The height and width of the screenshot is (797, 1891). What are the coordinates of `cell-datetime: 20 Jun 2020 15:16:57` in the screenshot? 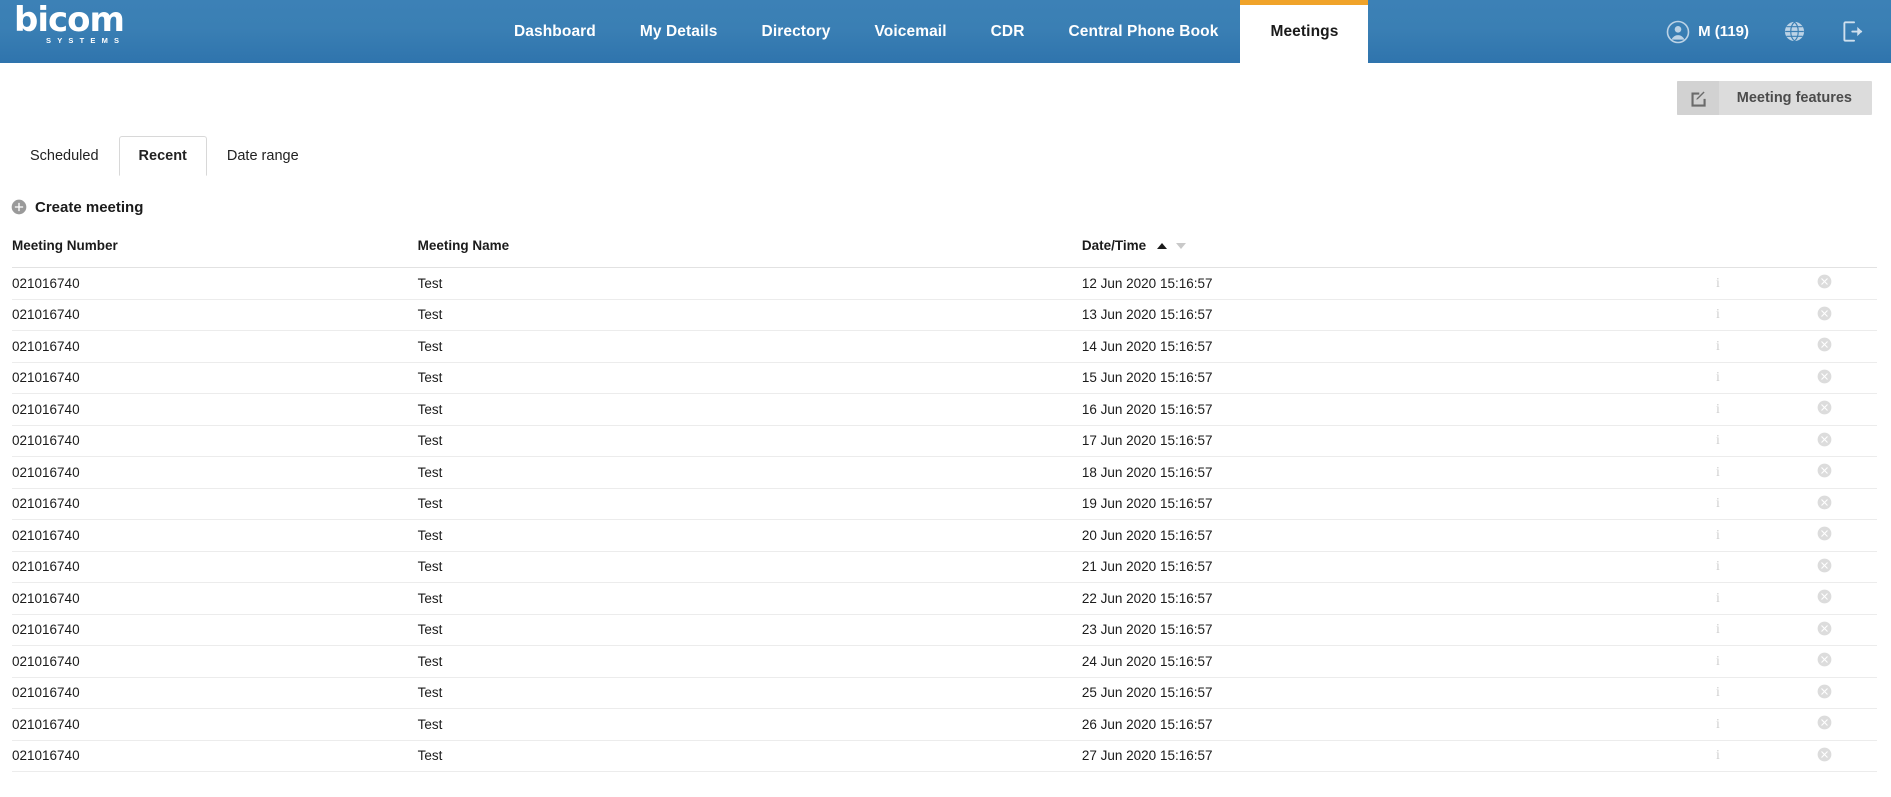 It's located at (1398, 535).